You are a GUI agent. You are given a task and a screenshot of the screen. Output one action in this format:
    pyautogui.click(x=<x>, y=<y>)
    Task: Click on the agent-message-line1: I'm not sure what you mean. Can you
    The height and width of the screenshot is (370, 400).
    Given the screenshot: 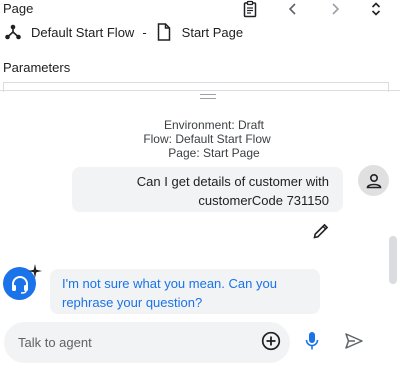 What is the action you would take?
    pyautogui.click(x=169, y=283)
    